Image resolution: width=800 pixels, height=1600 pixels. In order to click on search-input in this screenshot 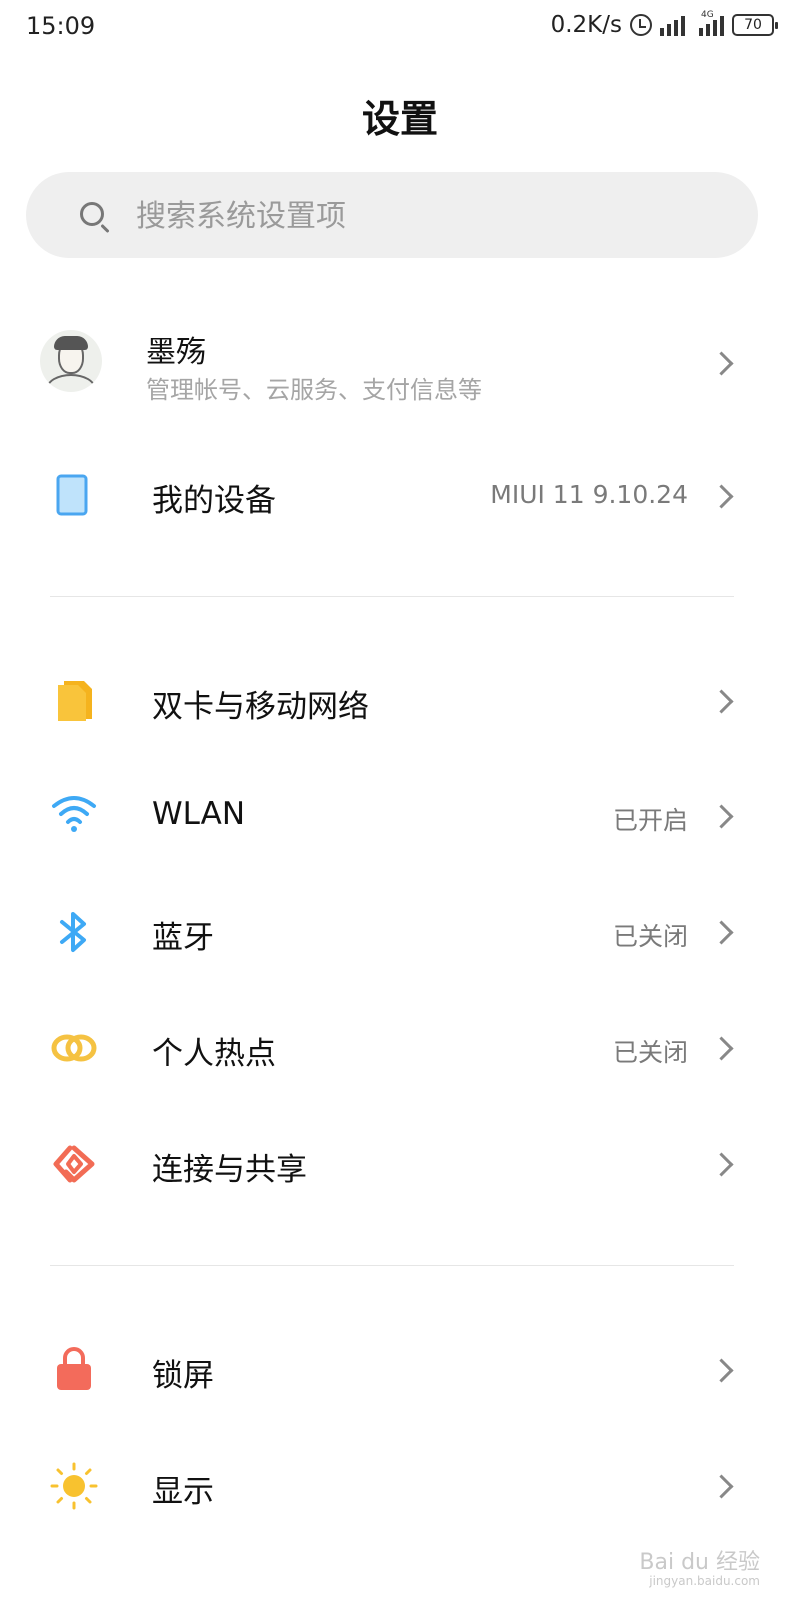, I will do `click(436, 216)`.